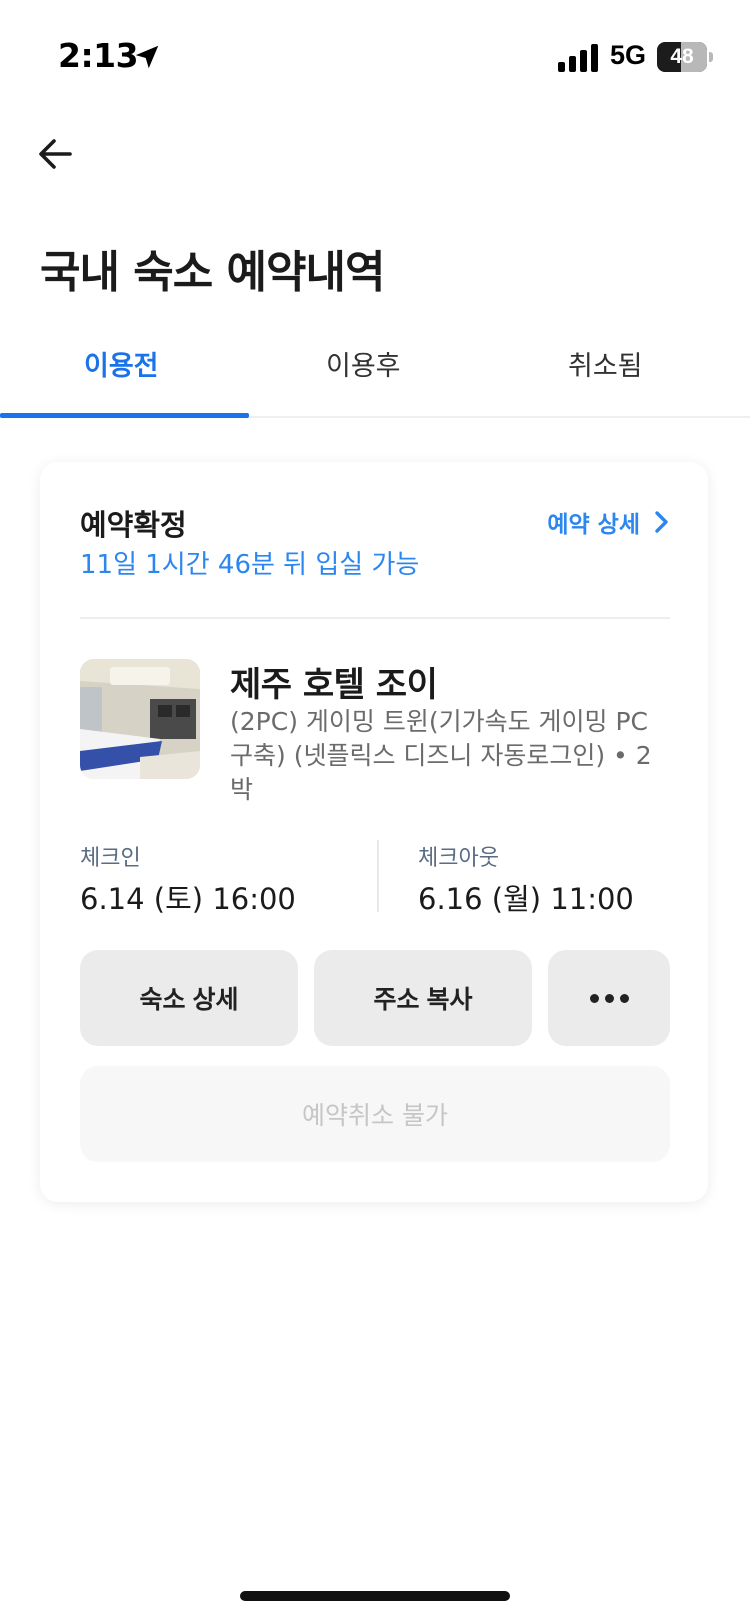 This screenshot has width=750, height=1624. Describe the element at coordinates (140, 719) in the screenshot. I see `hotel-room-image` at that location.